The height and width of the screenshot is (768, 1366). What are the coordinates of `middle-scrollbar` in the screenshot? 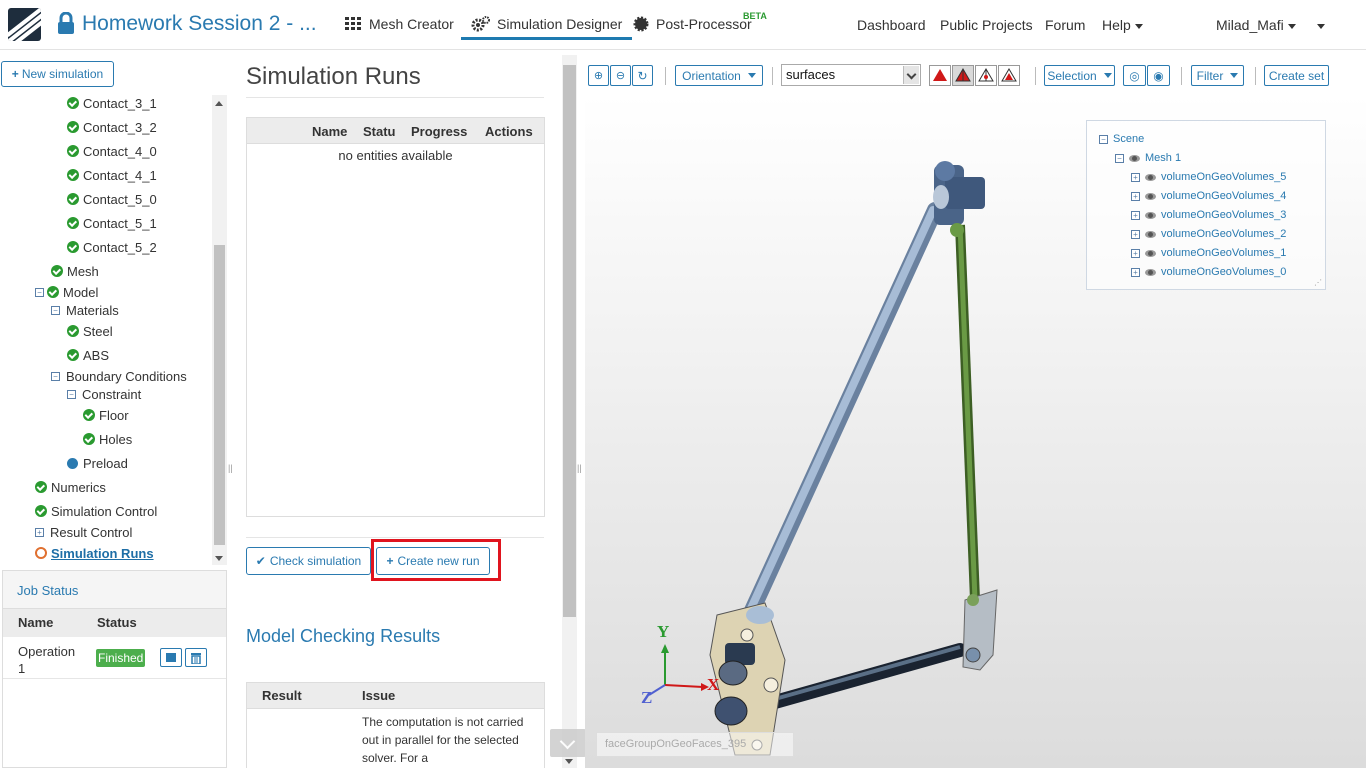 It's located at (569, 411).